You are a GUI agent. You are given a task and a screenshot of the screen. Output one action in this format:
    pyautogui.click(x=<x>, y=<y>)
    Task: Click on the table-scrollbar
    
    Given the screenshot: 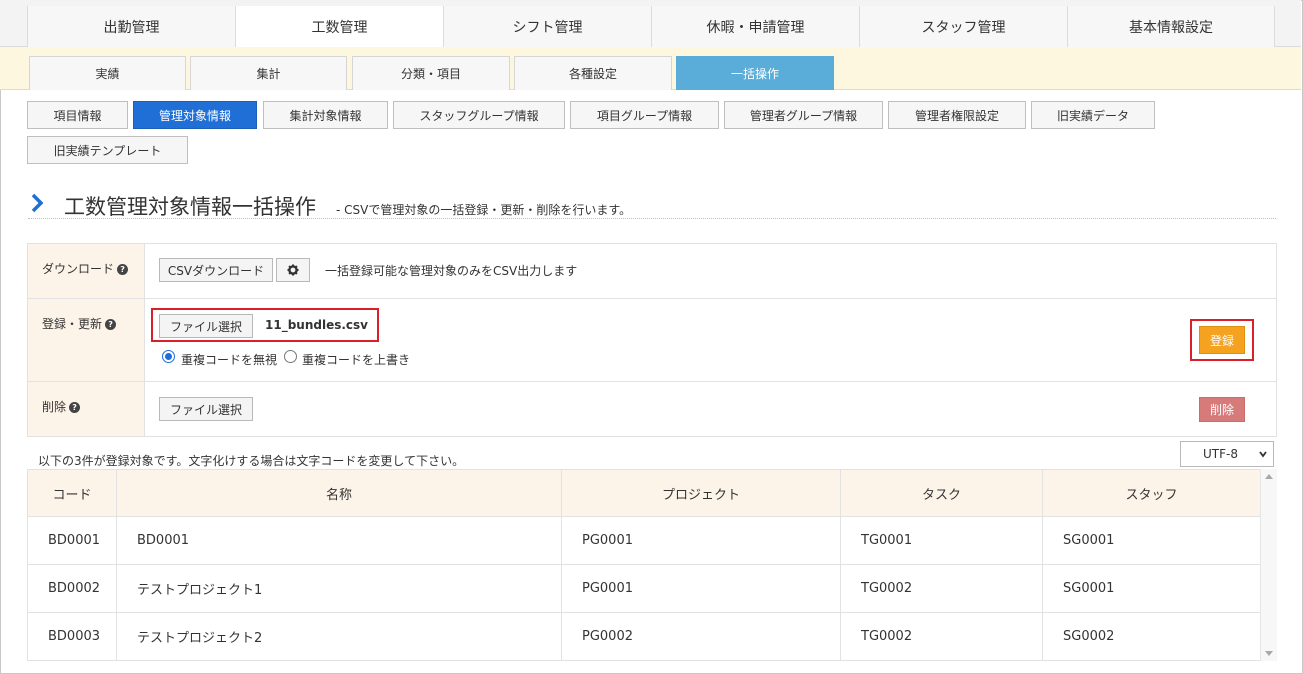 What is the action you would take?
    pyautogui.click(x=1268, y=565)
    